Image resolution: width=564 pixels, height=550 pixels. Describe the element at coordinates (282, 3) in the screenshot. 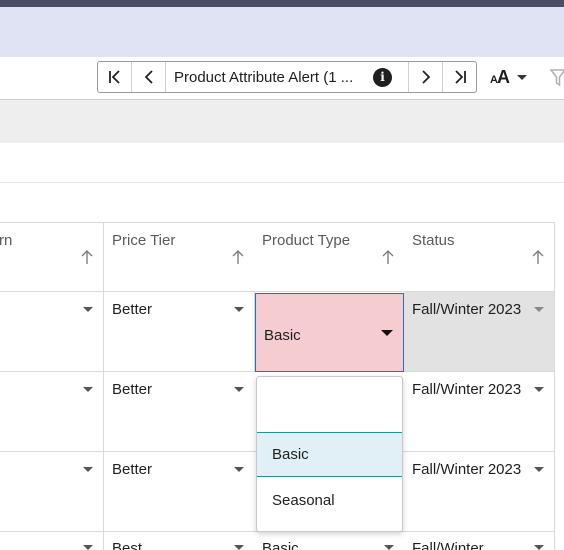

I see `top-bar` at that location.